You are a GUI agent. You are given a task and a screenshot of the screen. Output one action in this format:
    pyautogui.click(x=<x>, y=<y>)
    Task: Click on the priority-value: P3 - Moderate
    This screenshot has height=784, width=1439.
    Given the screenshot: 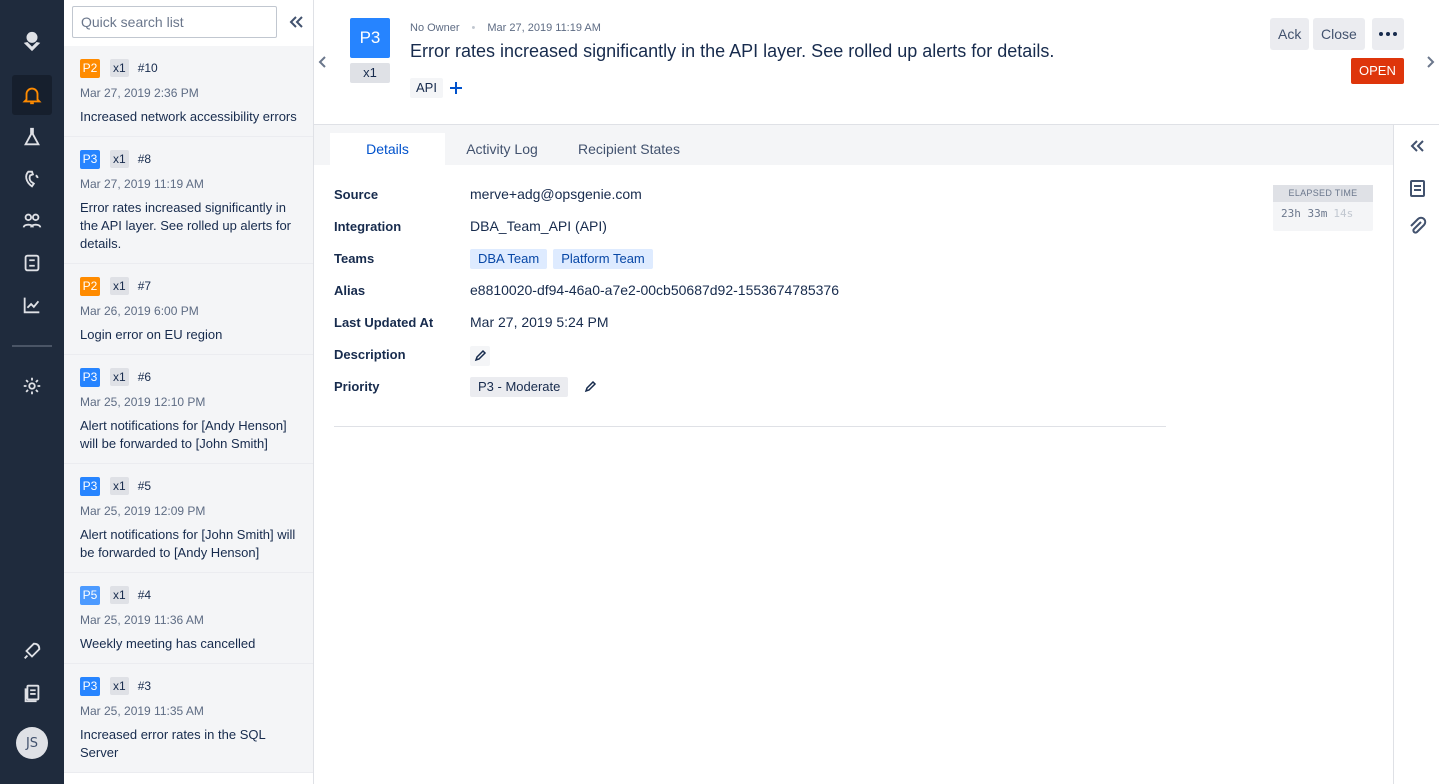 What is the action you would take?
    pyautogui.click(x=535, y=387)
    